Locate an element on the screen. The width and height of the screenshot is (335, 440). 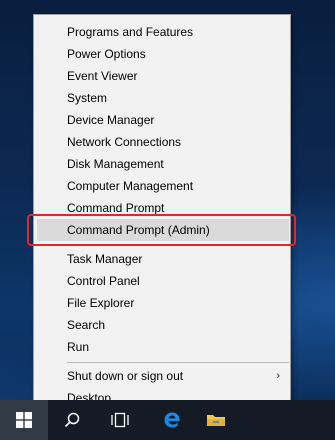
chevron-right-icon: › is located at coordinates (278, 376).